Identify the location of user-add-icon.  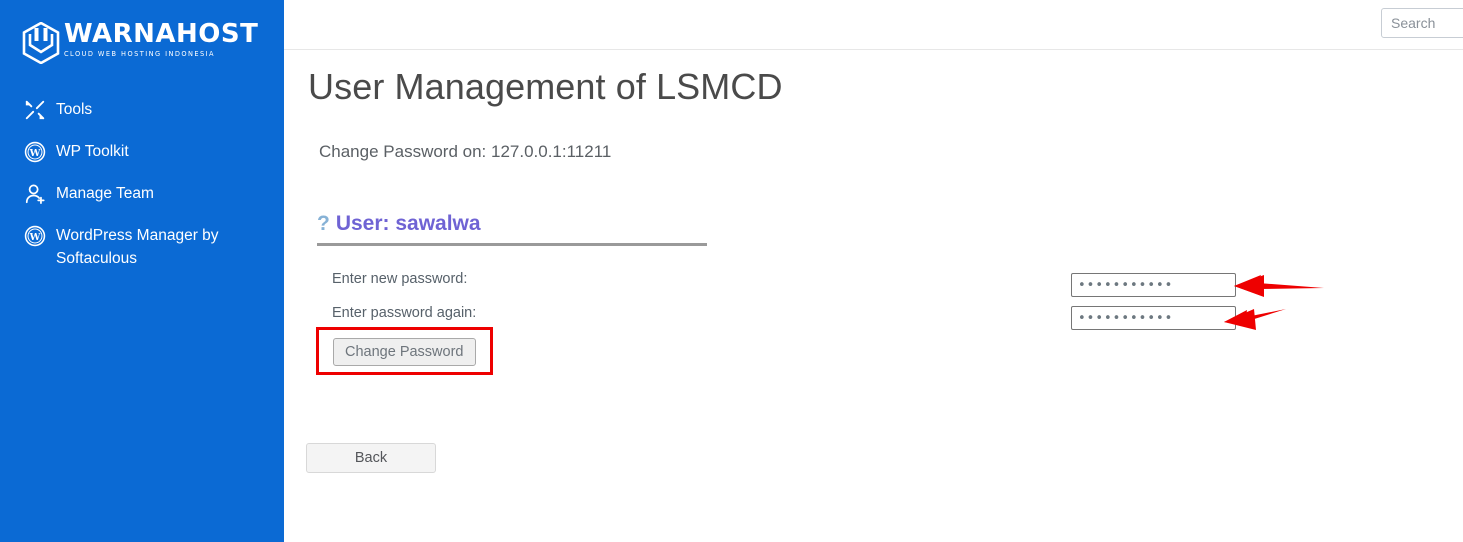
(35, 194).